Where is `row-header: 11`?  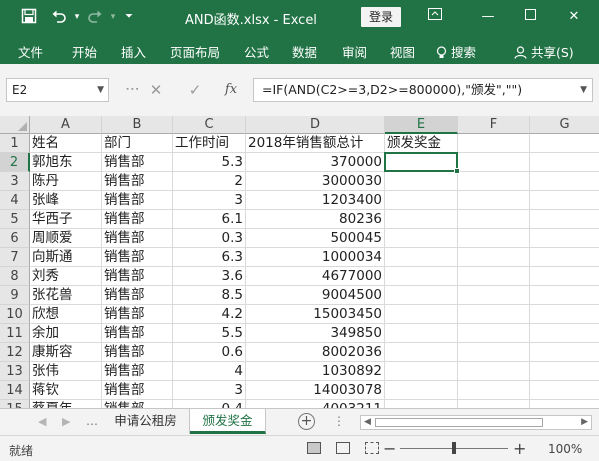
row-header: 11 is located at coordinates (15, 333).